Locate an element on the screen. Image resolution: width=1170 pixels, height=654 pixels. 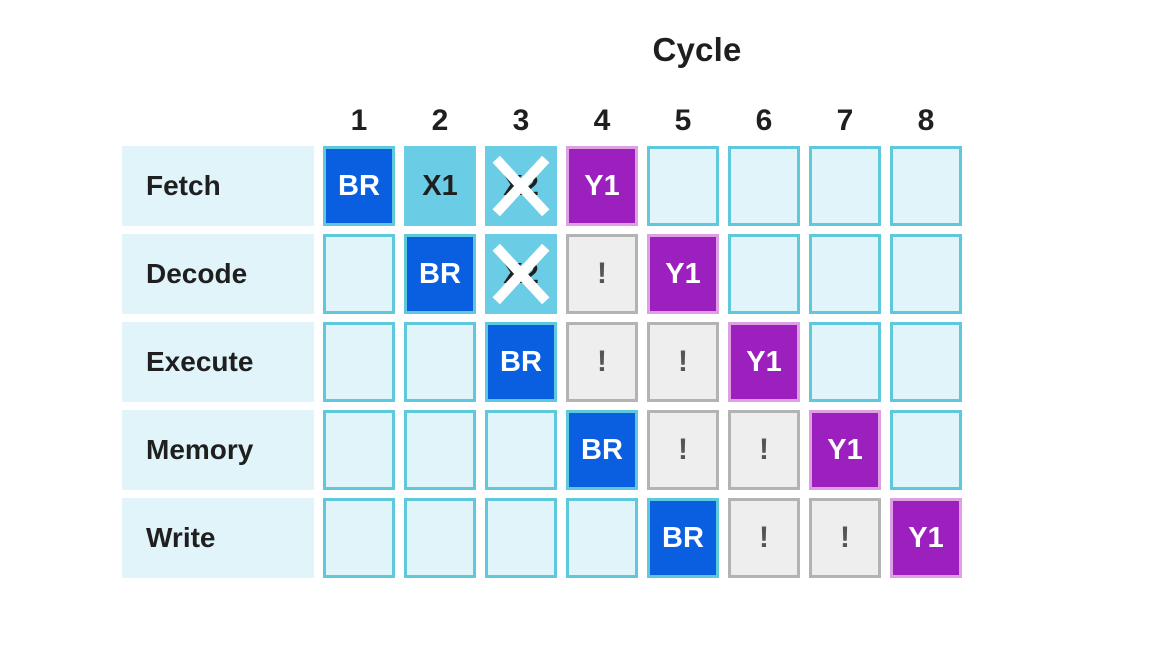
column-header-4: 4 is located at coordinates (602, 120).